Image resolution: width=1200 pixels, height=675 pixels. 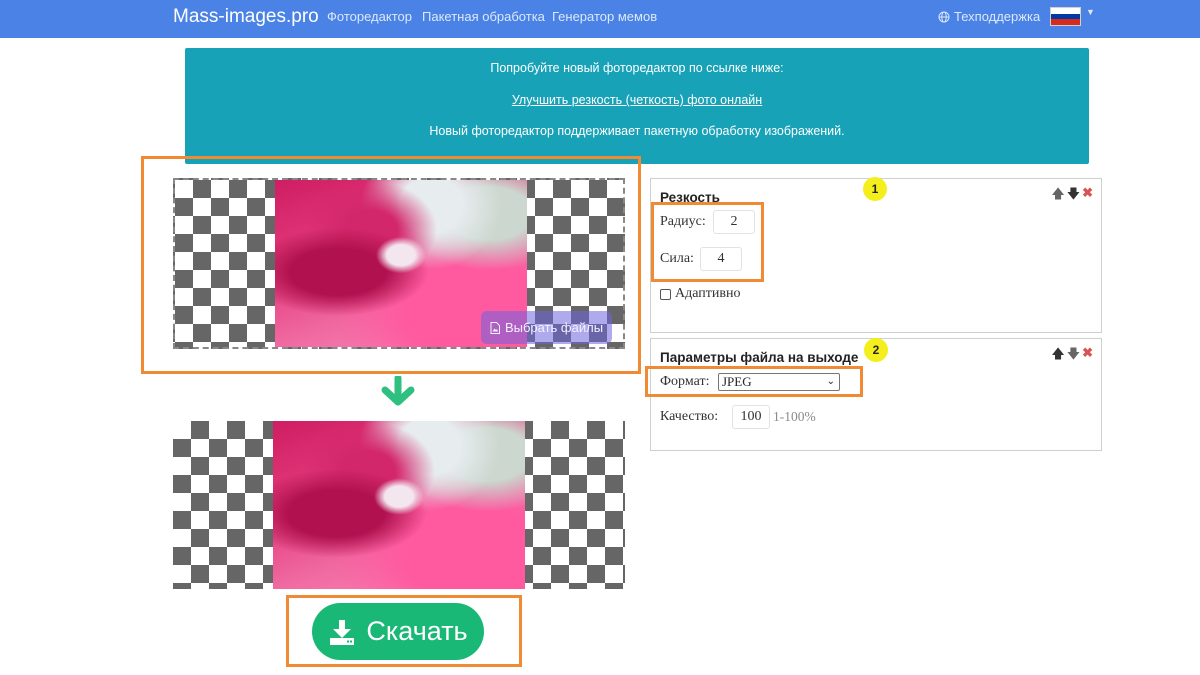 What do you see at coordinates (637, 100) in the screenshot?
I see `banner-link: Улучшить резкость (четкость) фото онлайн` at bounding box center [637, 100].